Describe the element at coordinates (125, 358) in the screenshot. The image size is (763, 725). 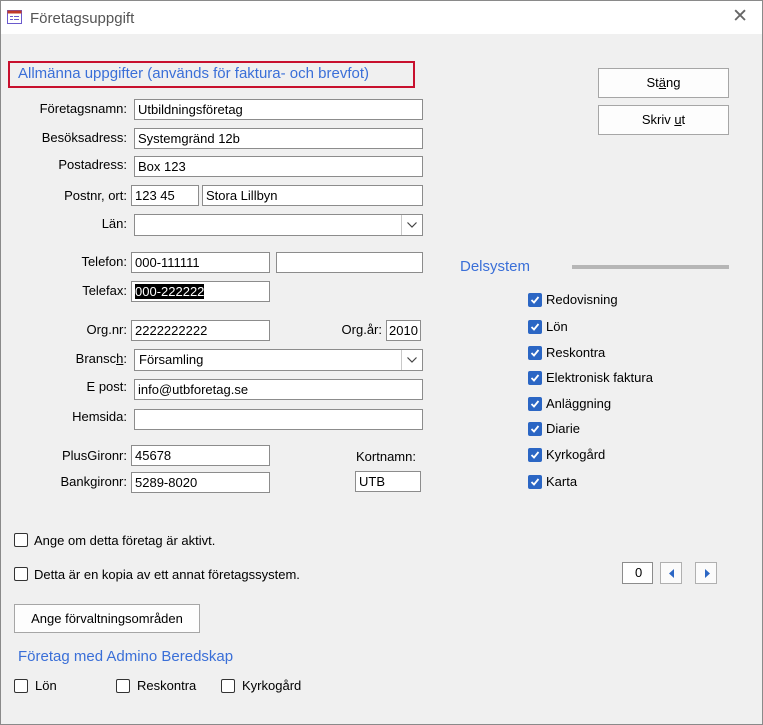
I see `industry-label-post: :` at that location.